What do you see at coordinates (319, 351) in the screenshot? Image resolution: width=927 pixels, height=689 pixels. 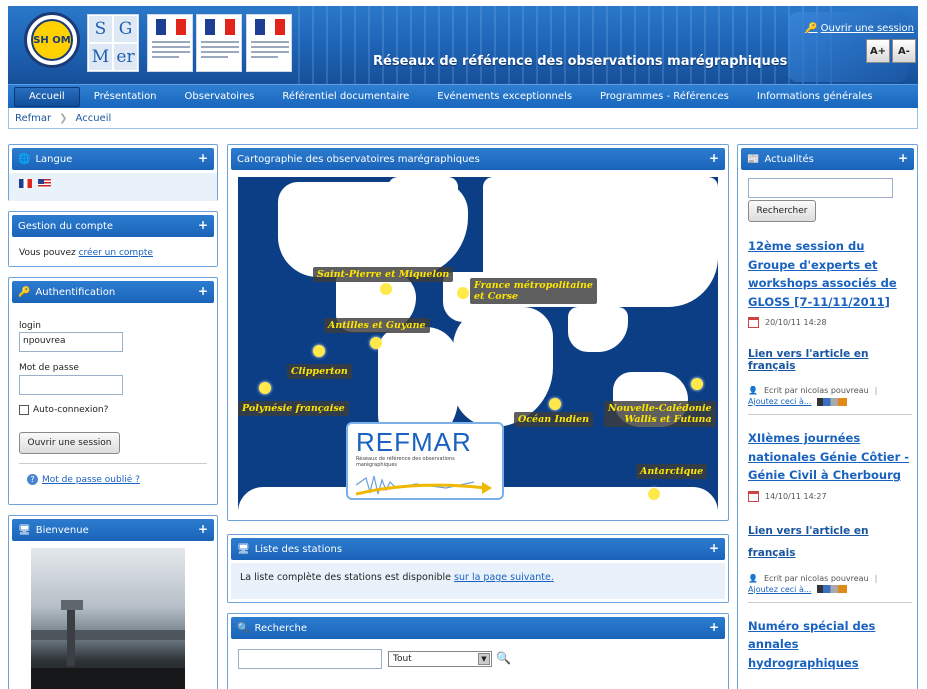 I see `marker-clipperton` at bounding box center [319, 351].